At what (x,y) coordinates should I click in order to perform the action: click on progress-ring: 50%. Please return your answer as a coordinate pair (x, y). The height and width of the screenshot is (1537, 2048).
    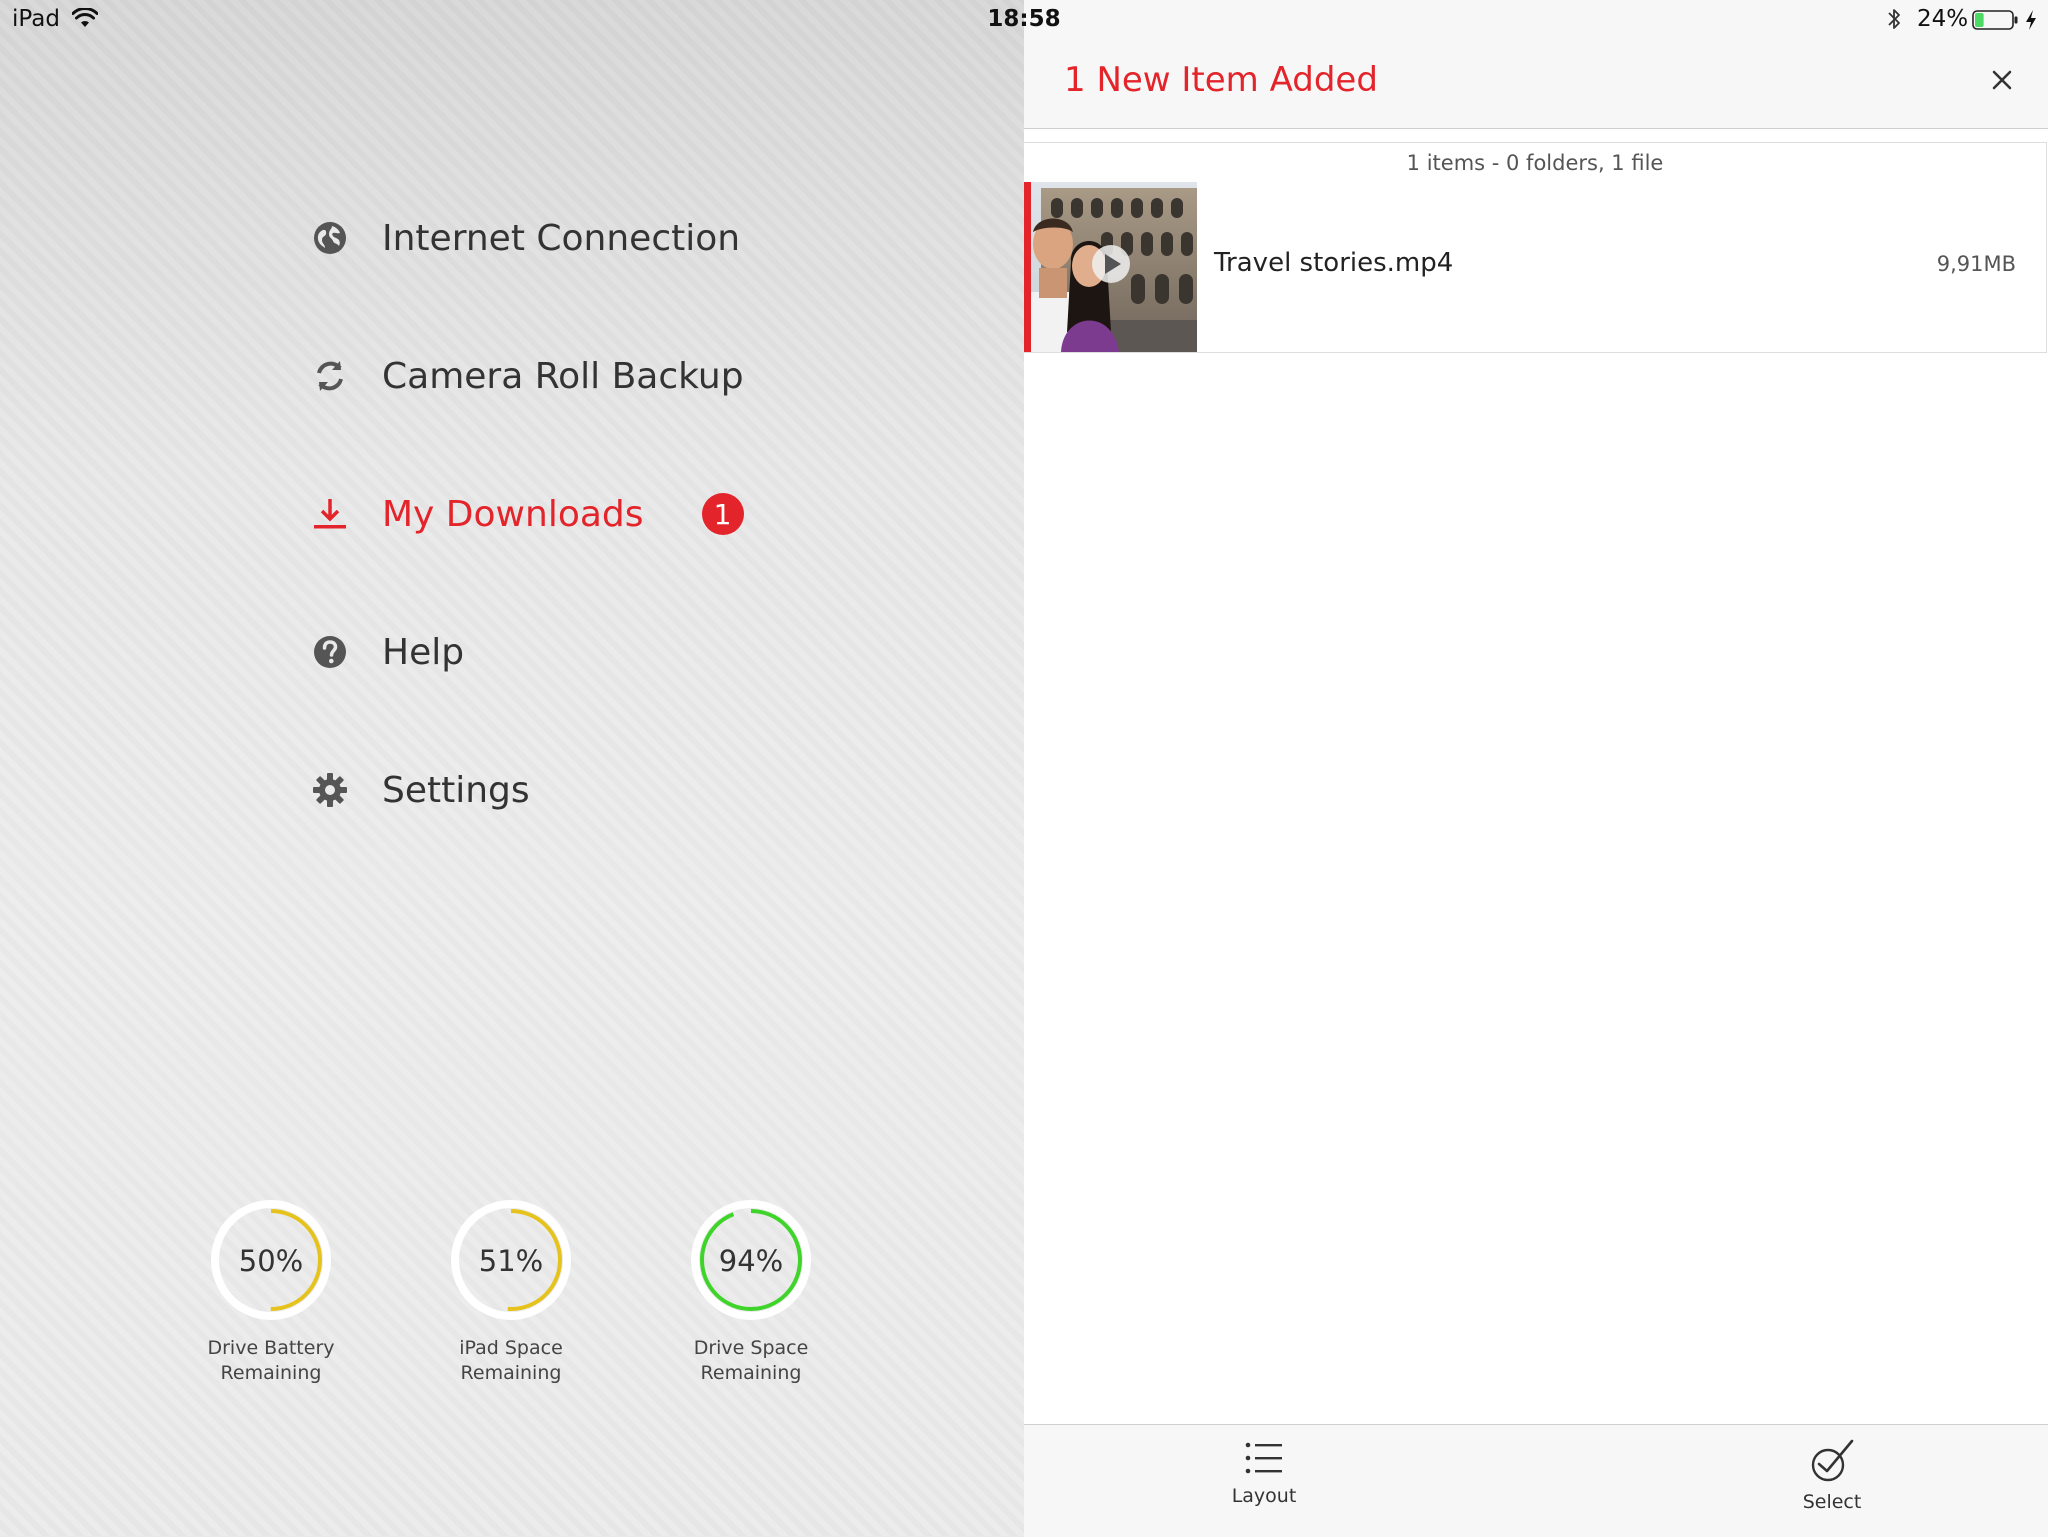
    Looking at the image, I should click on (271, 1260).